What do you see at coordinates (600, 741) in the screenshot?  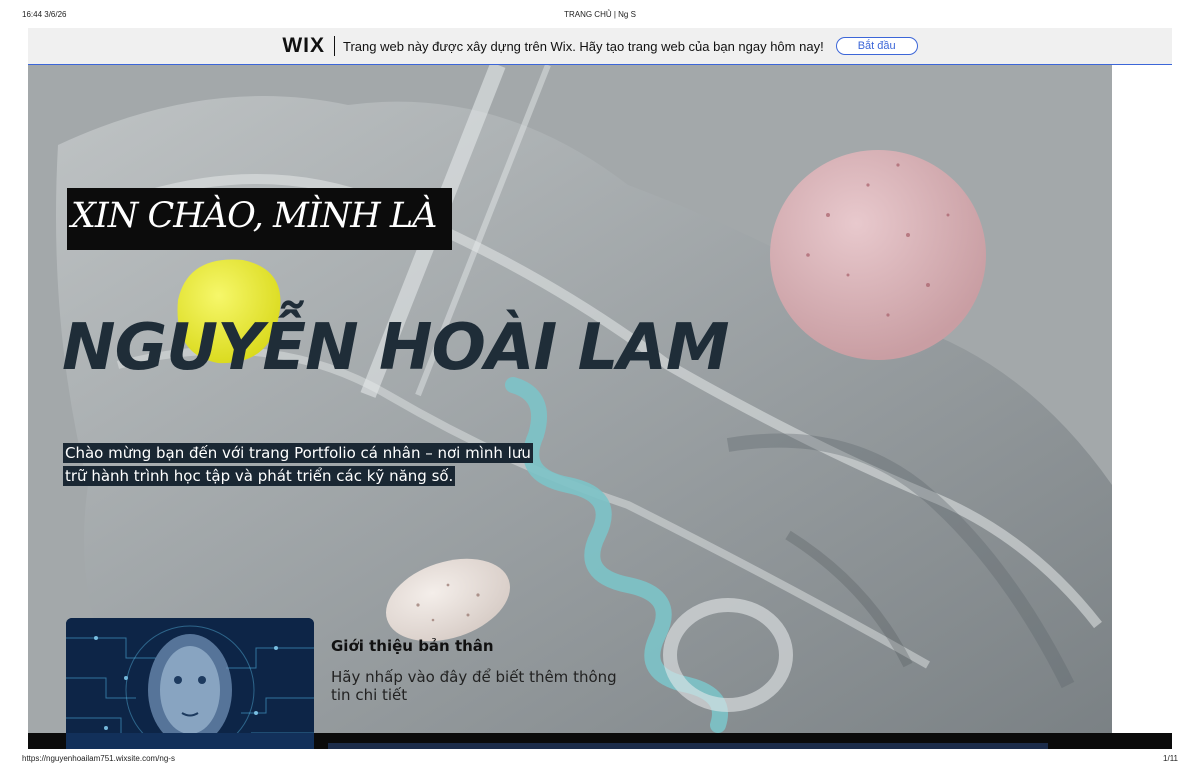 I see `next-section-strip` at bounding box center [600, 741].